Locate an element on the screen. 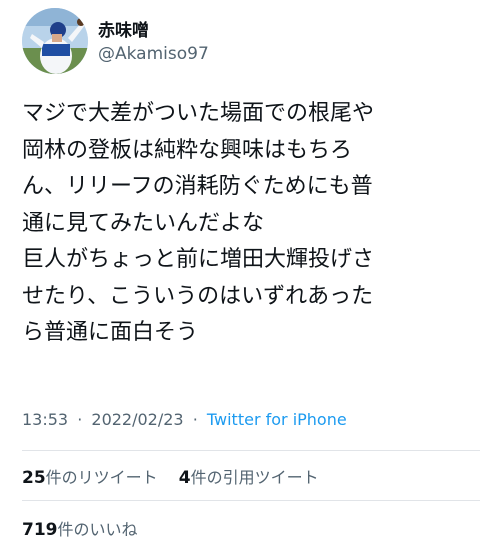  tweet-text-line: マジで大差がついた場面での根尾や is located at coordinates (198, 113).